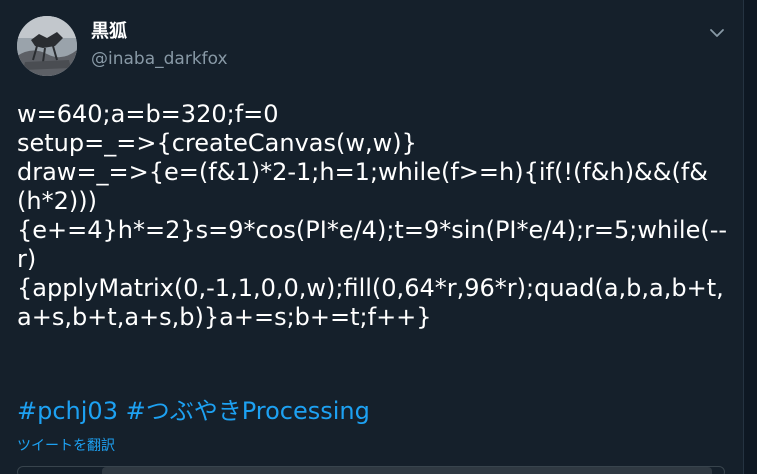  Describe the element at coordinates (407, 470) in the screenshot. I see `media-thumbnail` at that location.